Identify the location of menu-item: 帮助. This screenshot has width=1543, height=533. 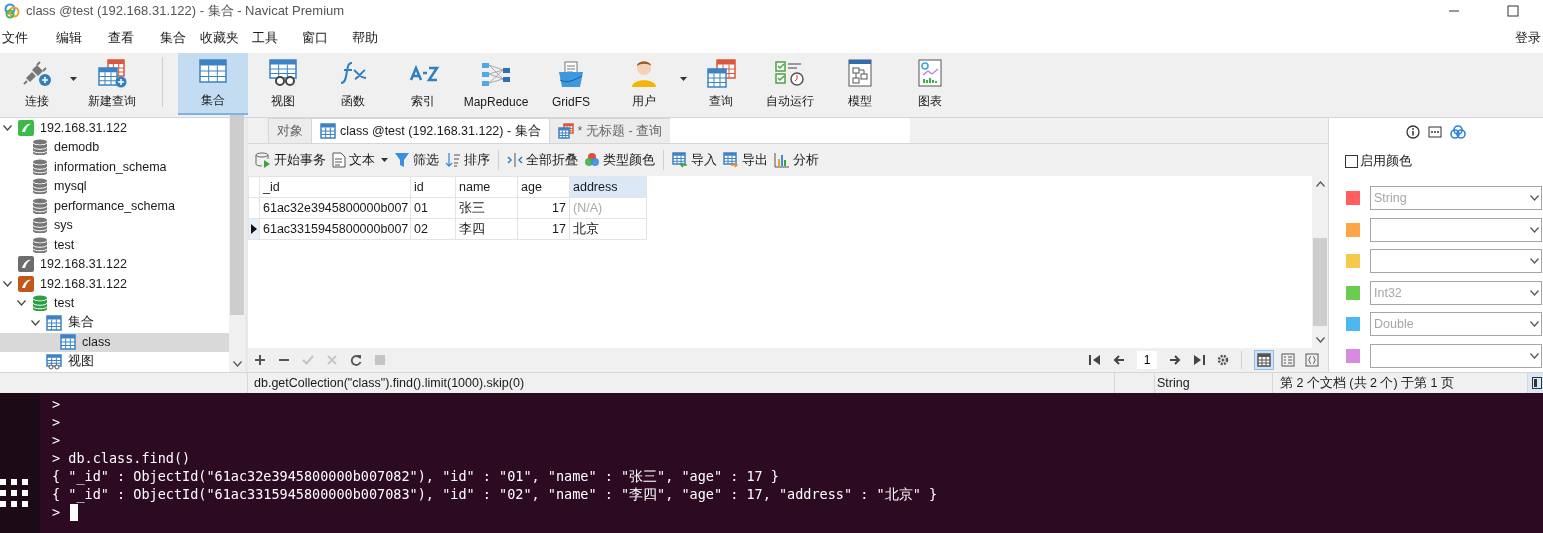
(371, 37).